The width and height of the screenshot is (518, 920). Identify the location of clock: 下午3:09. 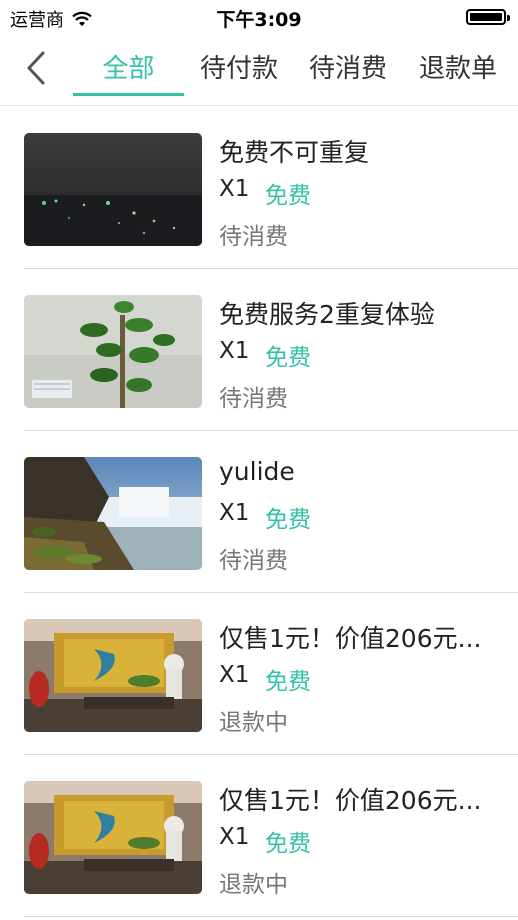
(259, 20).